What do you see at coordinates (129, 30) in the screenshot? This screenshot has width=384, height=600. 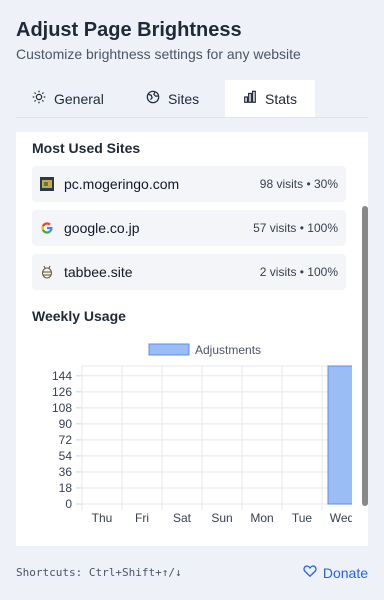 I see `page-title: Adjust Page Brightness` at bounding box center [129, 30].